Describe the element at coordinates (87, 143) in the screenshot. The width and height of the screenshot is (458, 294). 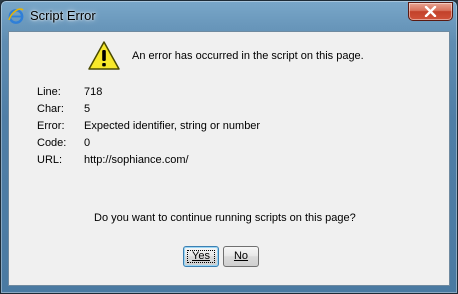
I see `detail-value: 0` at that location.